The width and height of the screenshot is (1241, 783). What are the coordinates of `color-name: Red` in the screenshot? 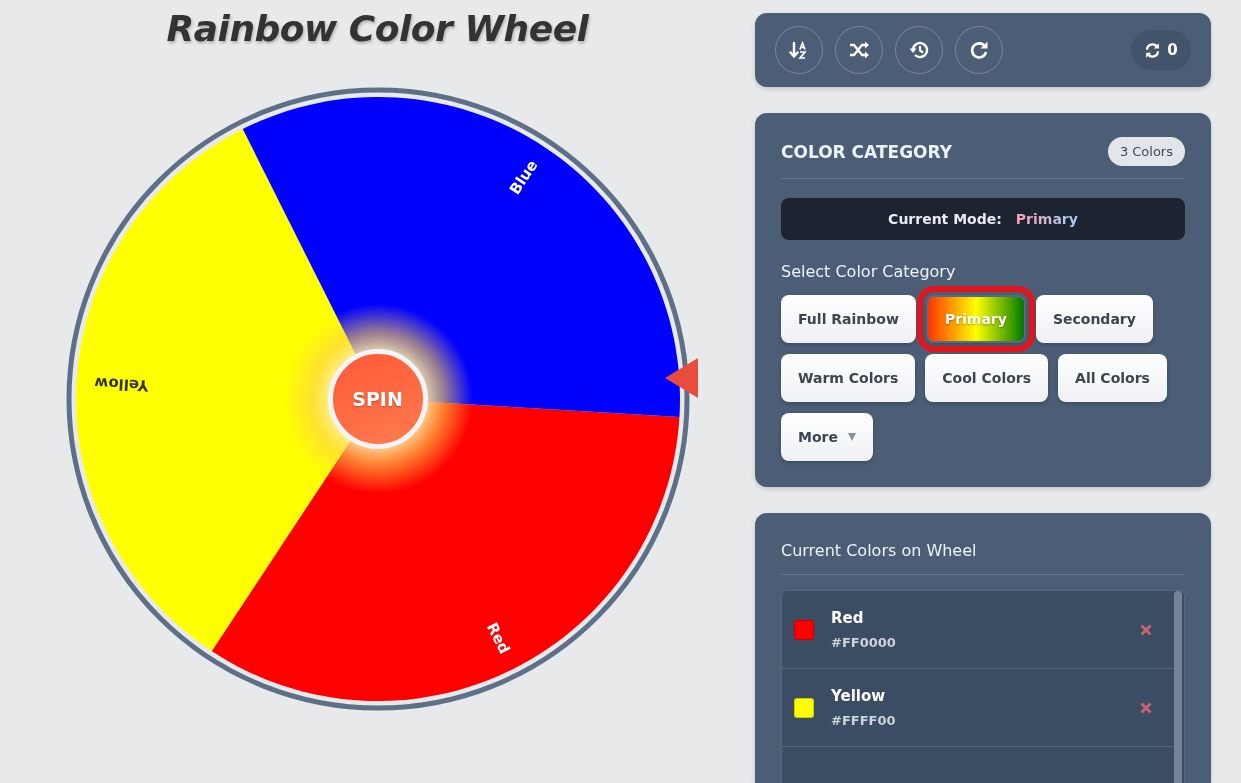 It's located at (848, 618).